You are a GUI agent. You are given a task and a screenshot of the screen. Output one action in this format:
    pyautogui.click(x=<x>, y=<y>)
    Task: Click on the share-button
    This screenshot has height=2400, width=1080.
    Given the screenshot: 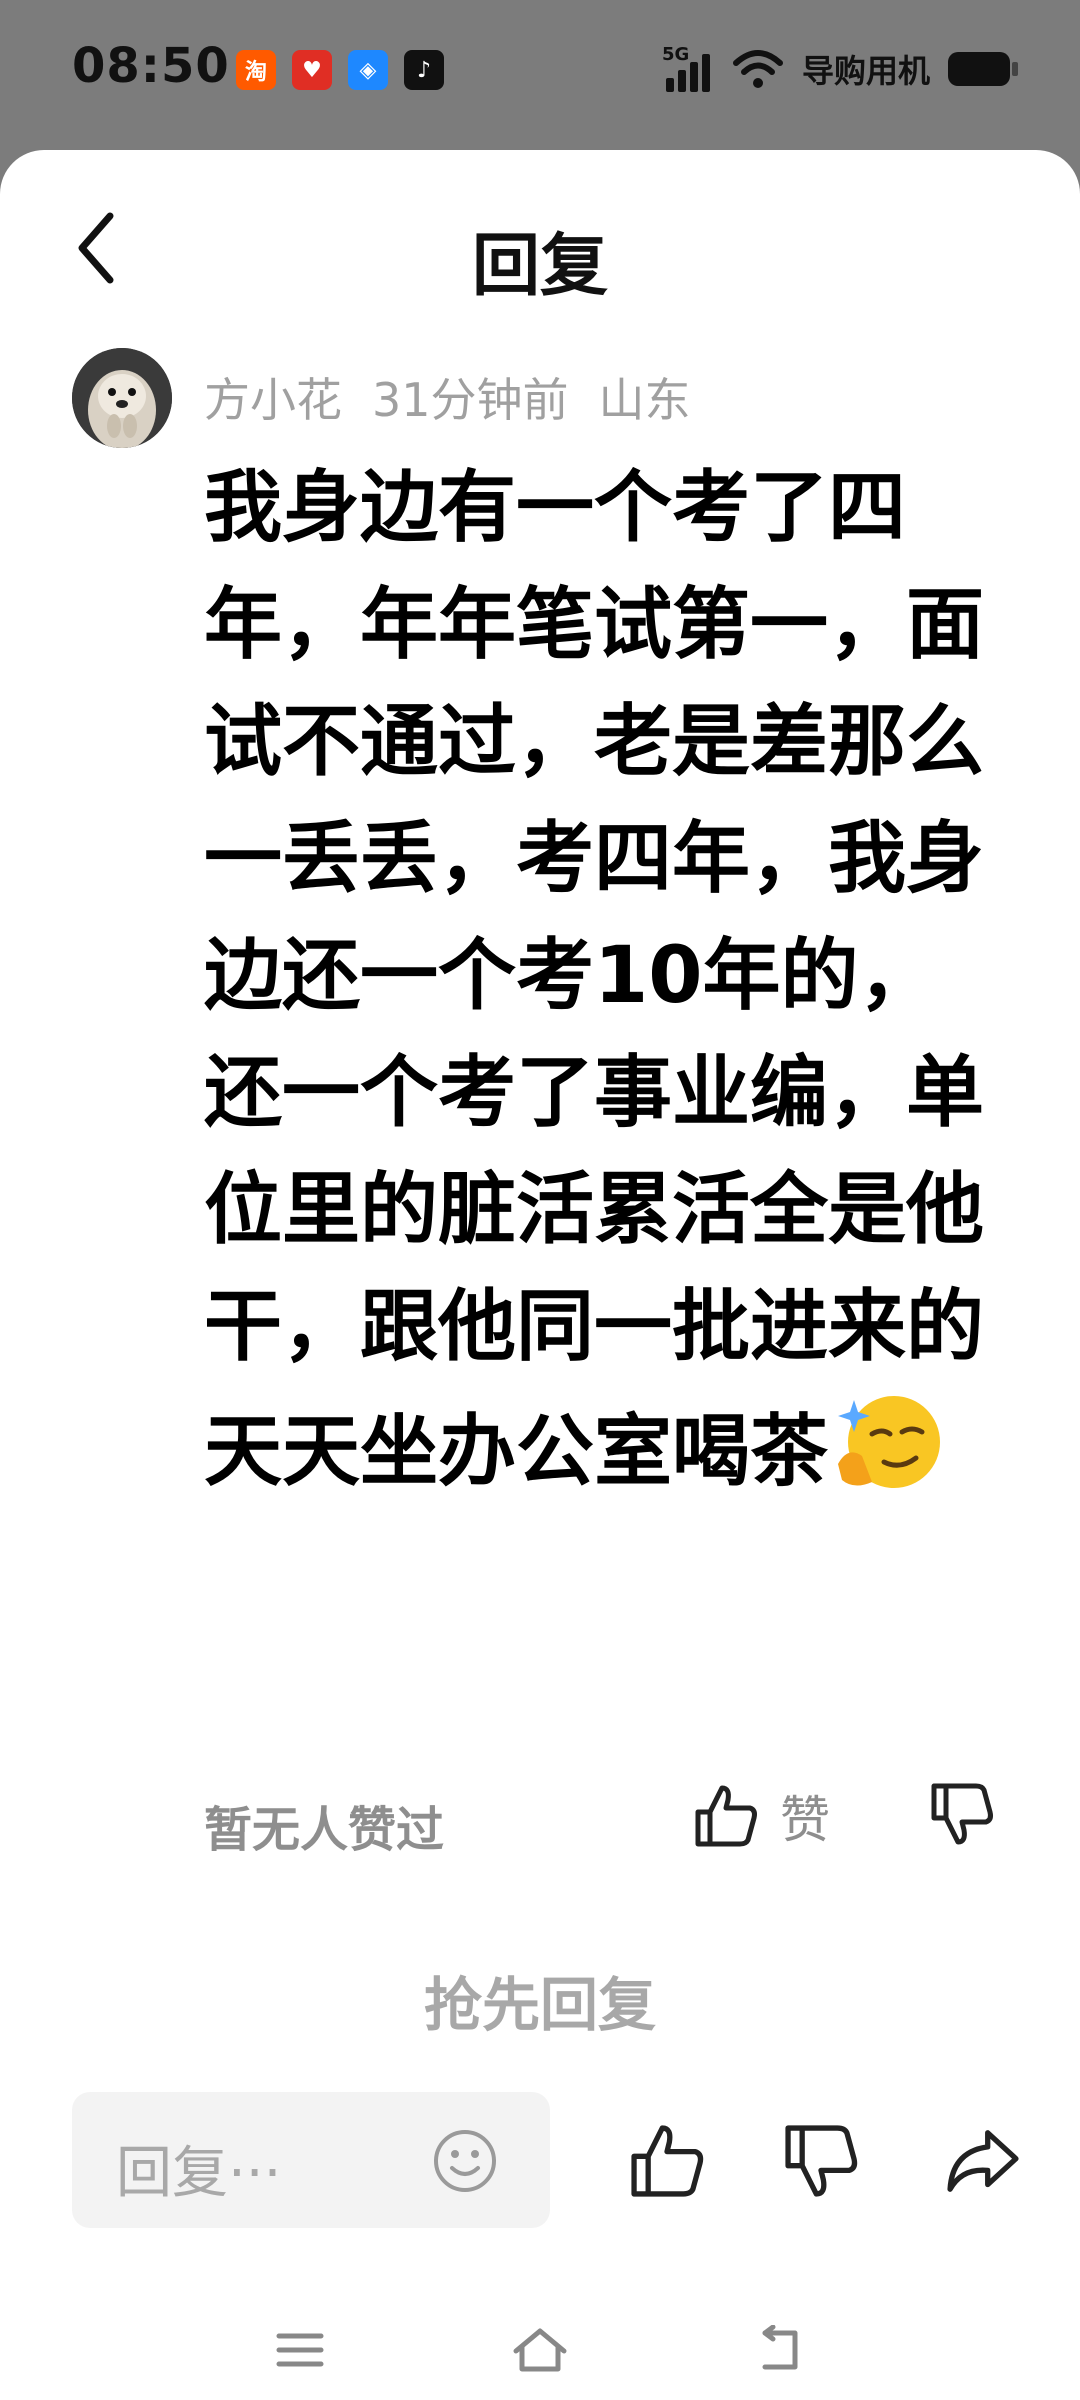 What is the action you would take?
    pyautogui.click(x=983, y=2161)
    